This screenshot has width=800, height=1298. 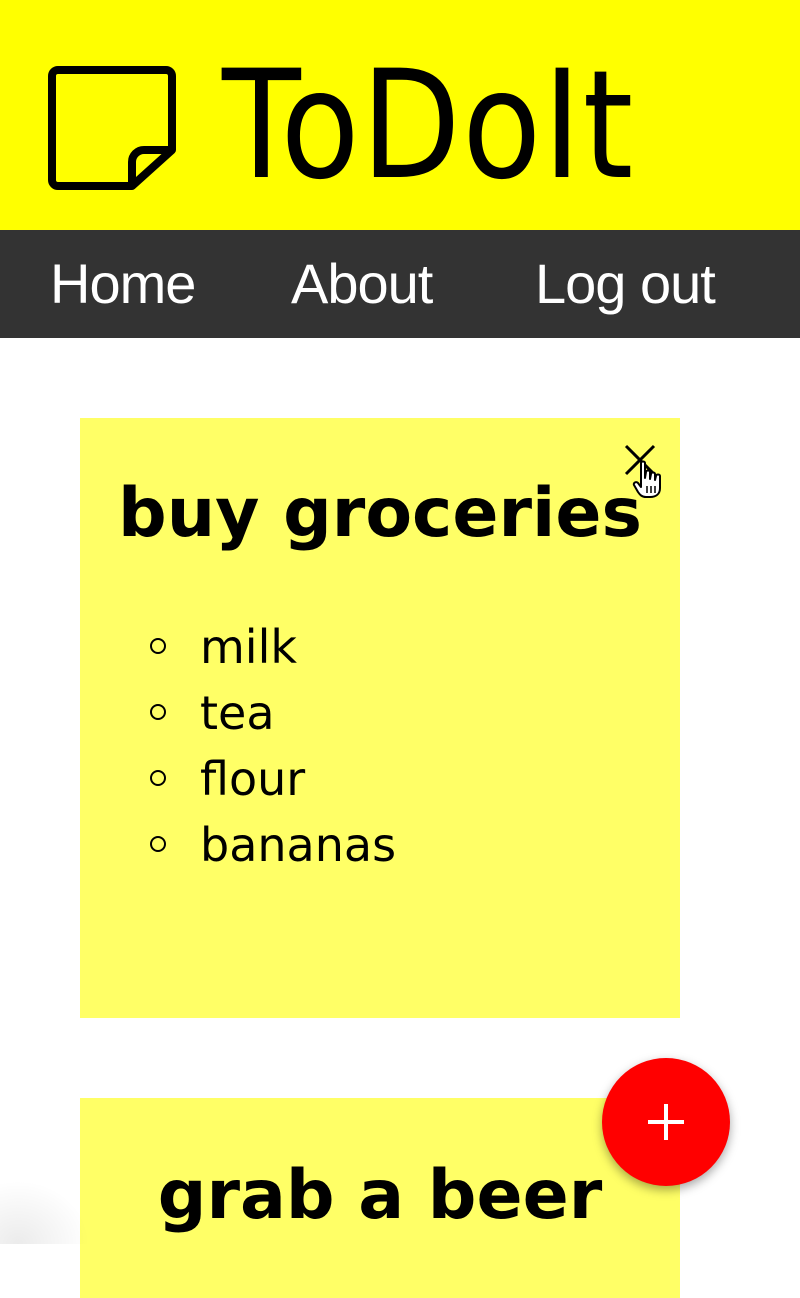 I want to click on list-item: flour, so click(x=272, y=779).